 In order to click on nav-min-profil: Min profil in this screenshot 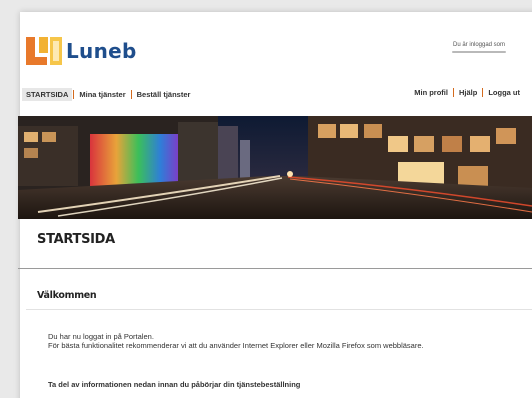, I will do `click(431, 92)`.